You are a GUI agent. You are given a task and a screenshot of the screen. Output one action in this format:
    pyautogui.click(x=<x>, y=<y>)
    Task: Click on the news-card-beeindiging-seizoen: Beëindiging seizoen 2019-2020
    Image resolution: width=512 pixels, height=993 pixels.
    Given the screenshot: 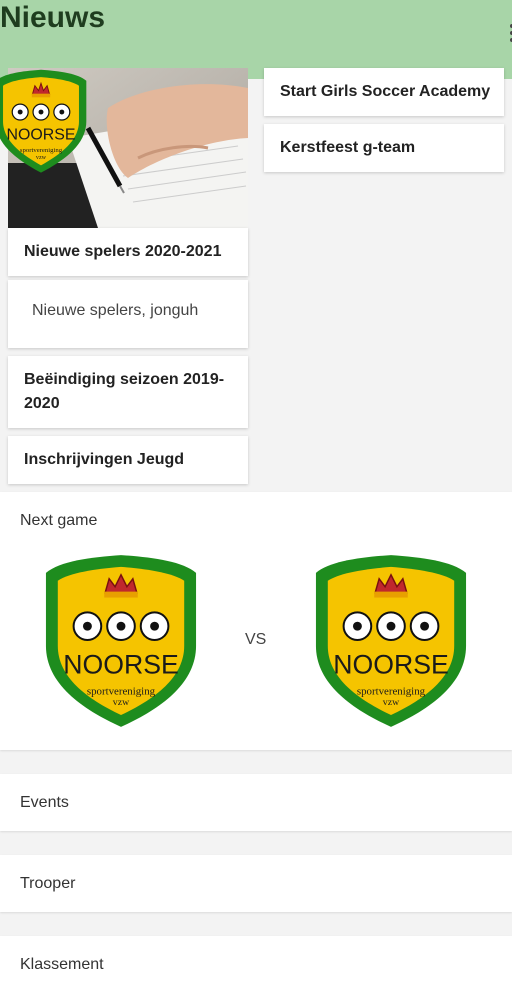 What is the action you would take?
    pyautogui.click(x=128, y=392)
    